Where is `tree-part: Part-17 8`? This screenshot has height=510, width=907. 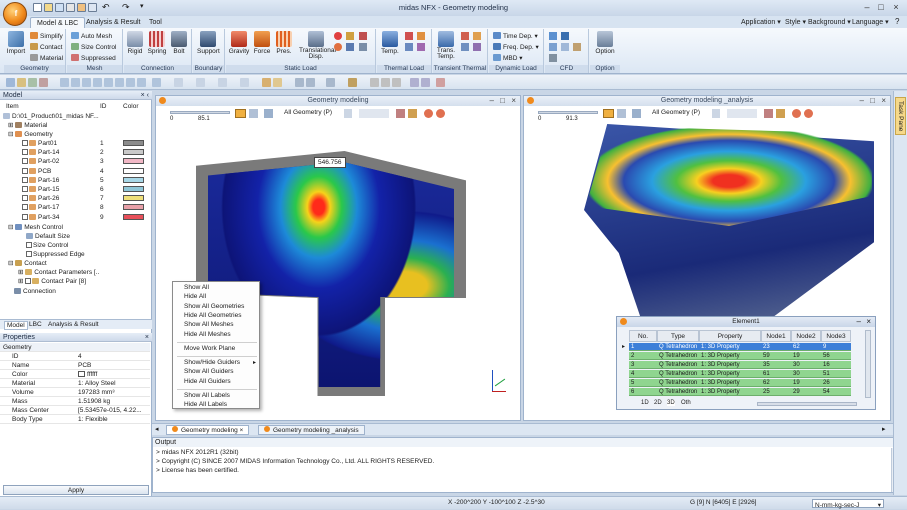 tree-part: Part-17 8 is located at coordinates (97, 207).